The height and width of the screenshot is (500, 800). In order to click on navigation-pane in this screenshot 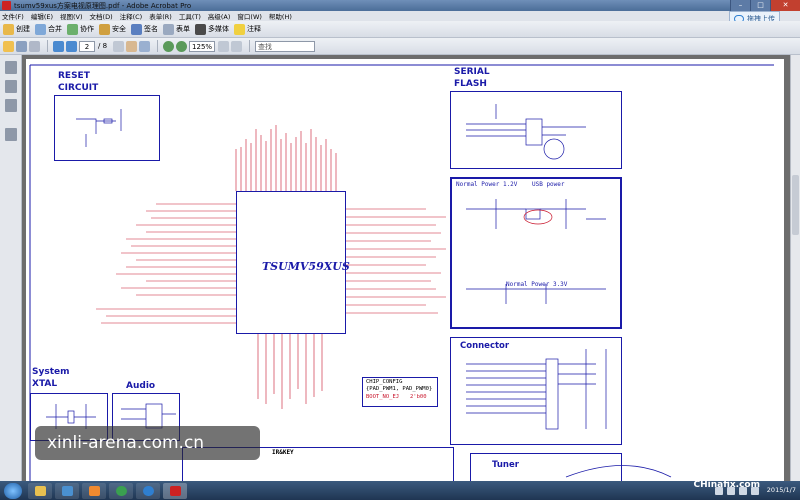, I will do `click(11, 268)`.